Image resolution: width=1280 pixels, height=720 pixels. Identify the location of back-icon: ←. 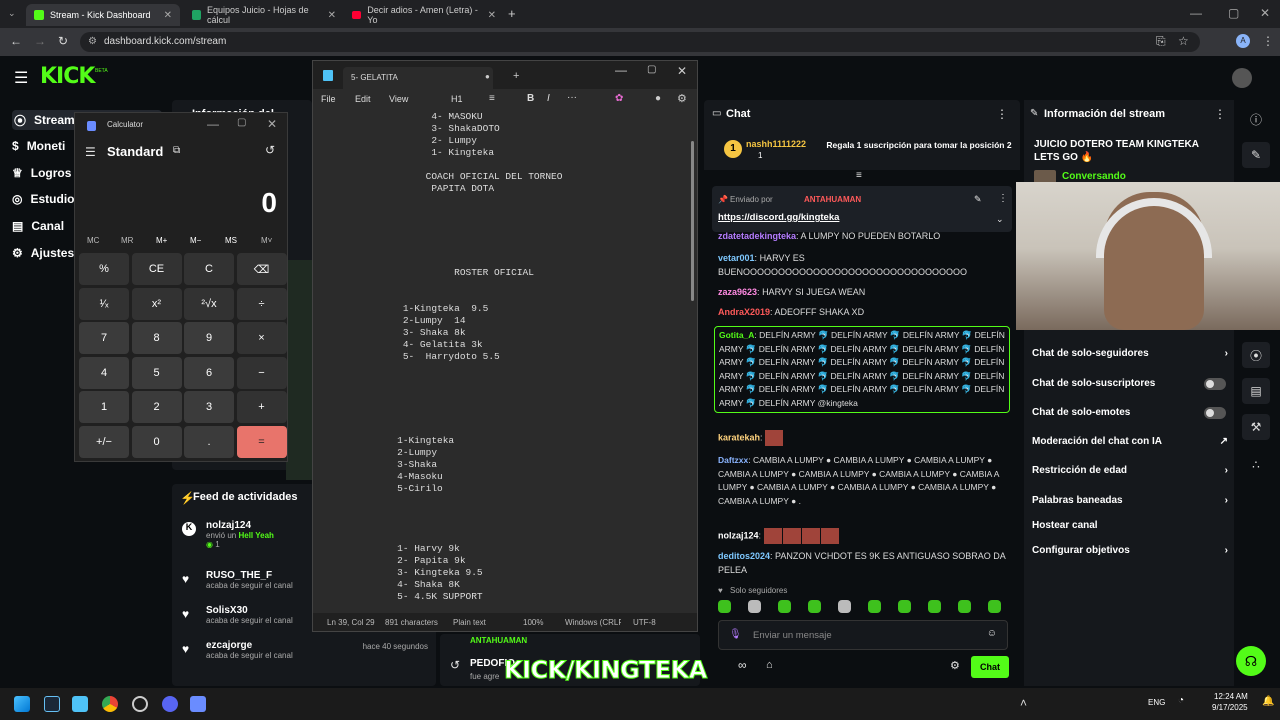
(16, 41).